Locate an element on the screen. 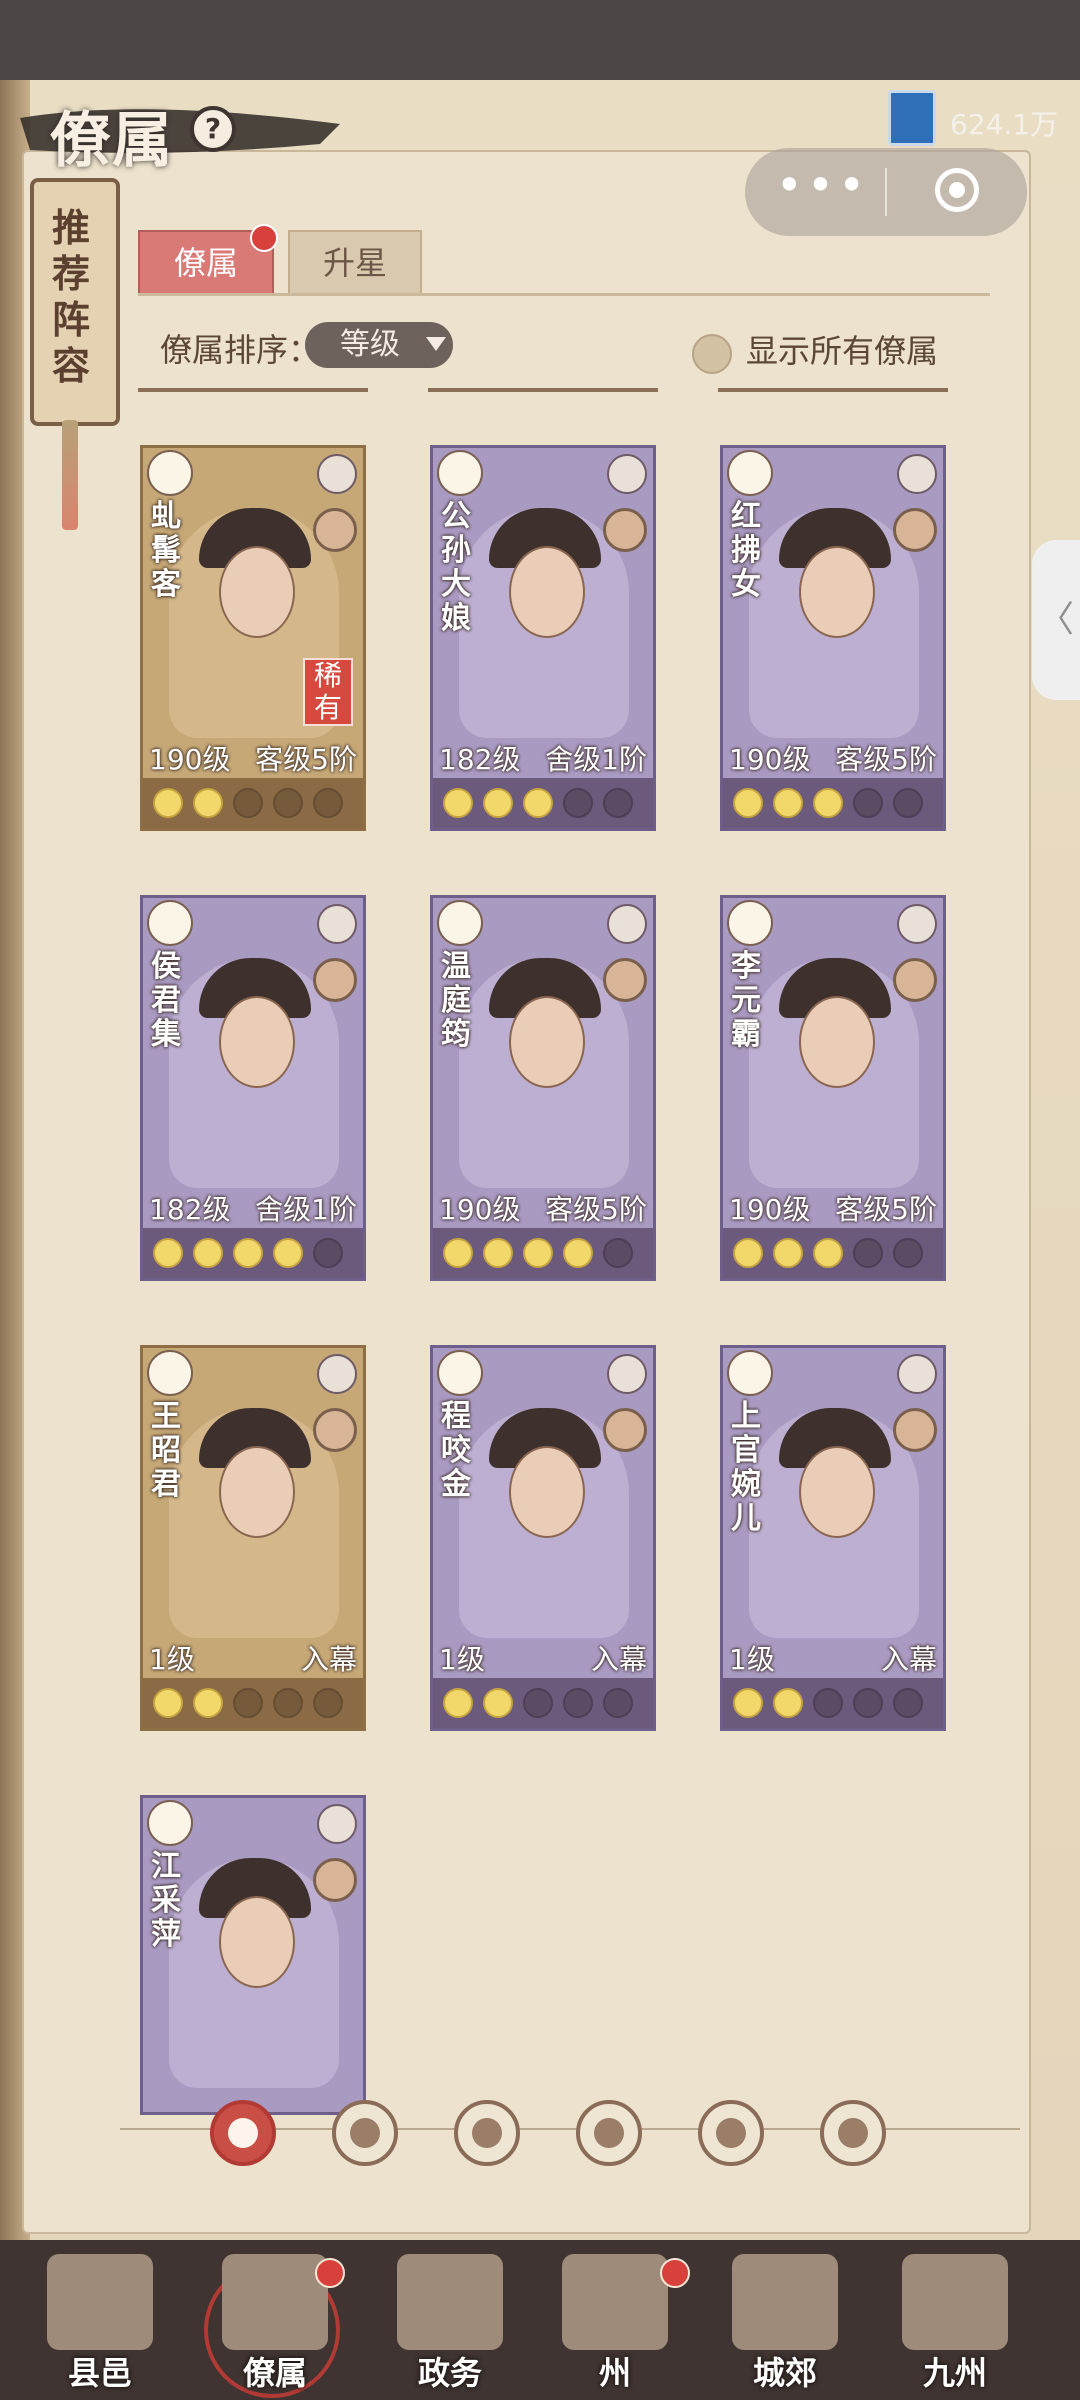 The width and height of the screenshot is (1080, 2400). gourd-filter-button is located at coordinates (487, 2133).